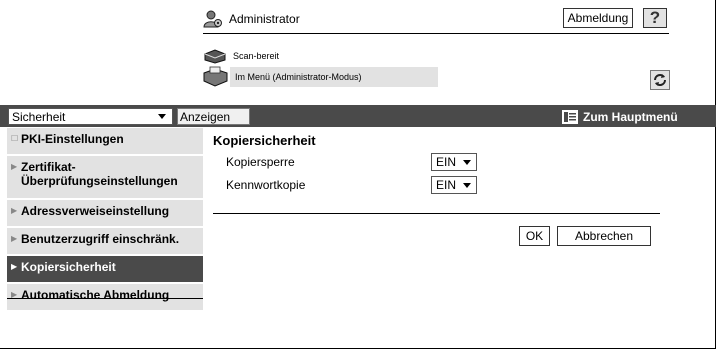 Image resolution: width=717 pixels, height=350 pixels. What do you see at coordinates (436, 213) in the screenshot?
I see `content-divider` at bounding box center [436, 213].